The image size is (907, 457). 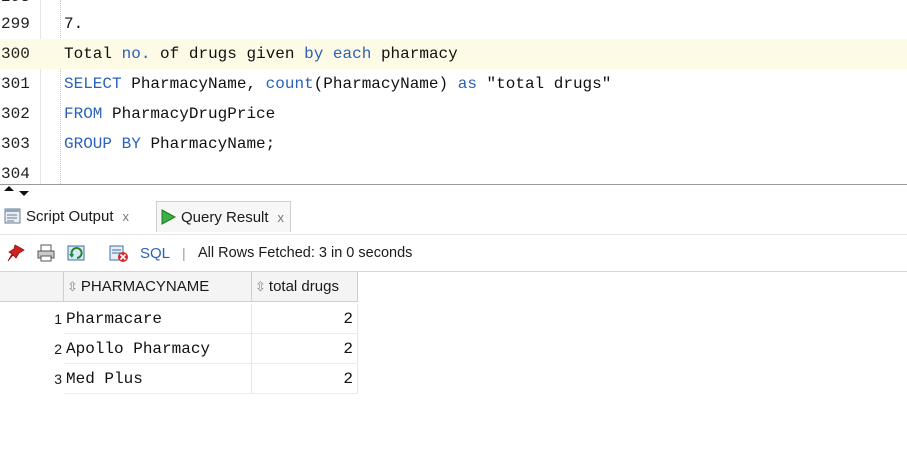 What do you see at coordinates (15, 174) in the screenshot?
I see `line-number: 304` at bounding box center [15, 174].